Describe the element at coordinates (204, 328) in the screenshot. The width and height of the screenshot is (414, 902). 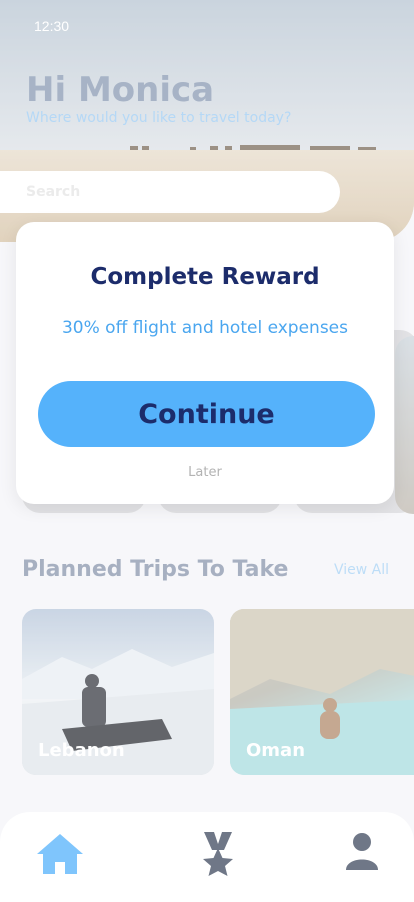
I see `modal-subtitle: 30% off flight and hotel expenses` at that location.